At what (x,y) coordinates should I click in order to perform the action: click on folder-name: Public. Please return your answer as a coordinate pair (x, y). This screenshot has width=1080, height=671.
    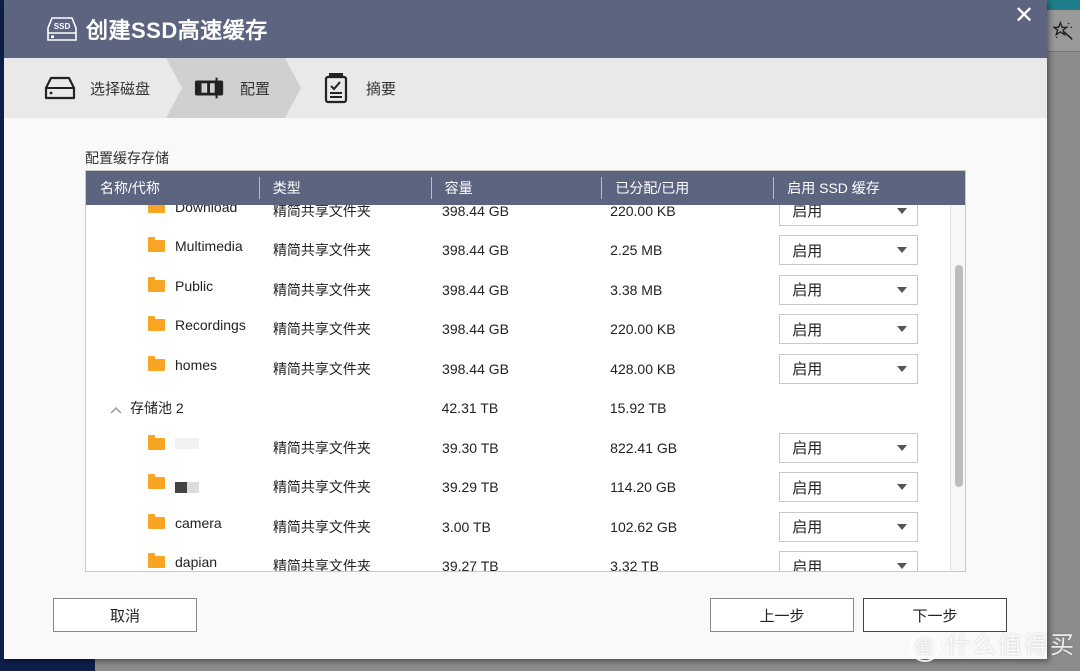
    Looking at the image, I should click on (194, 285).